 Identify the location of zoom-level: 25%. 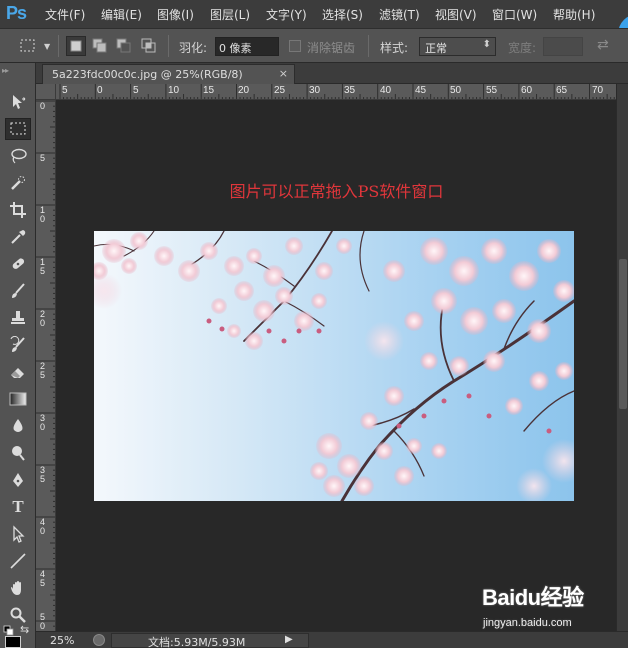
(62, 640).